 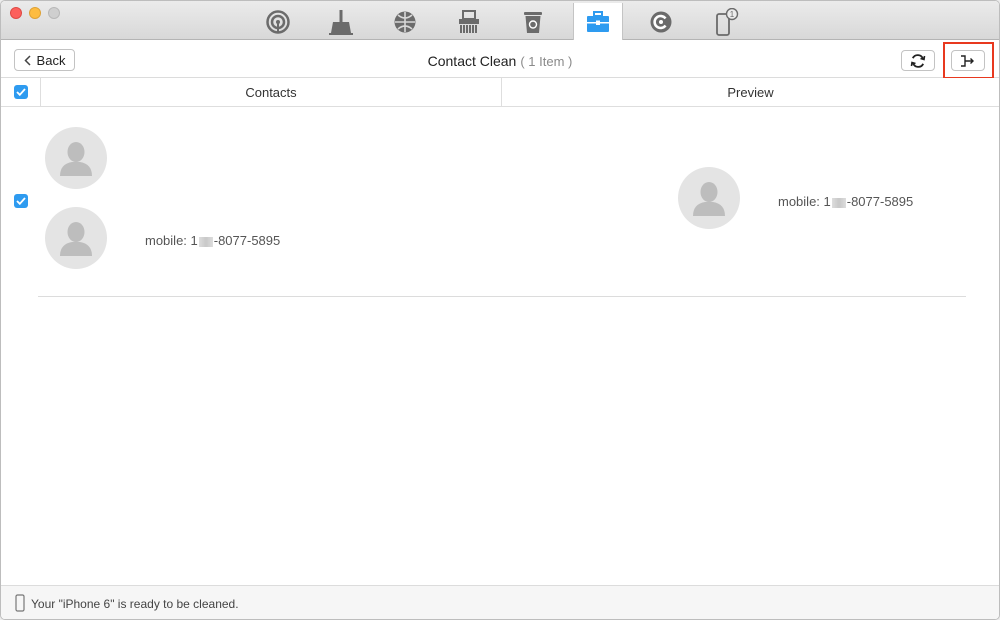 I want to click on tab-internet, so click(x=405, y=21).